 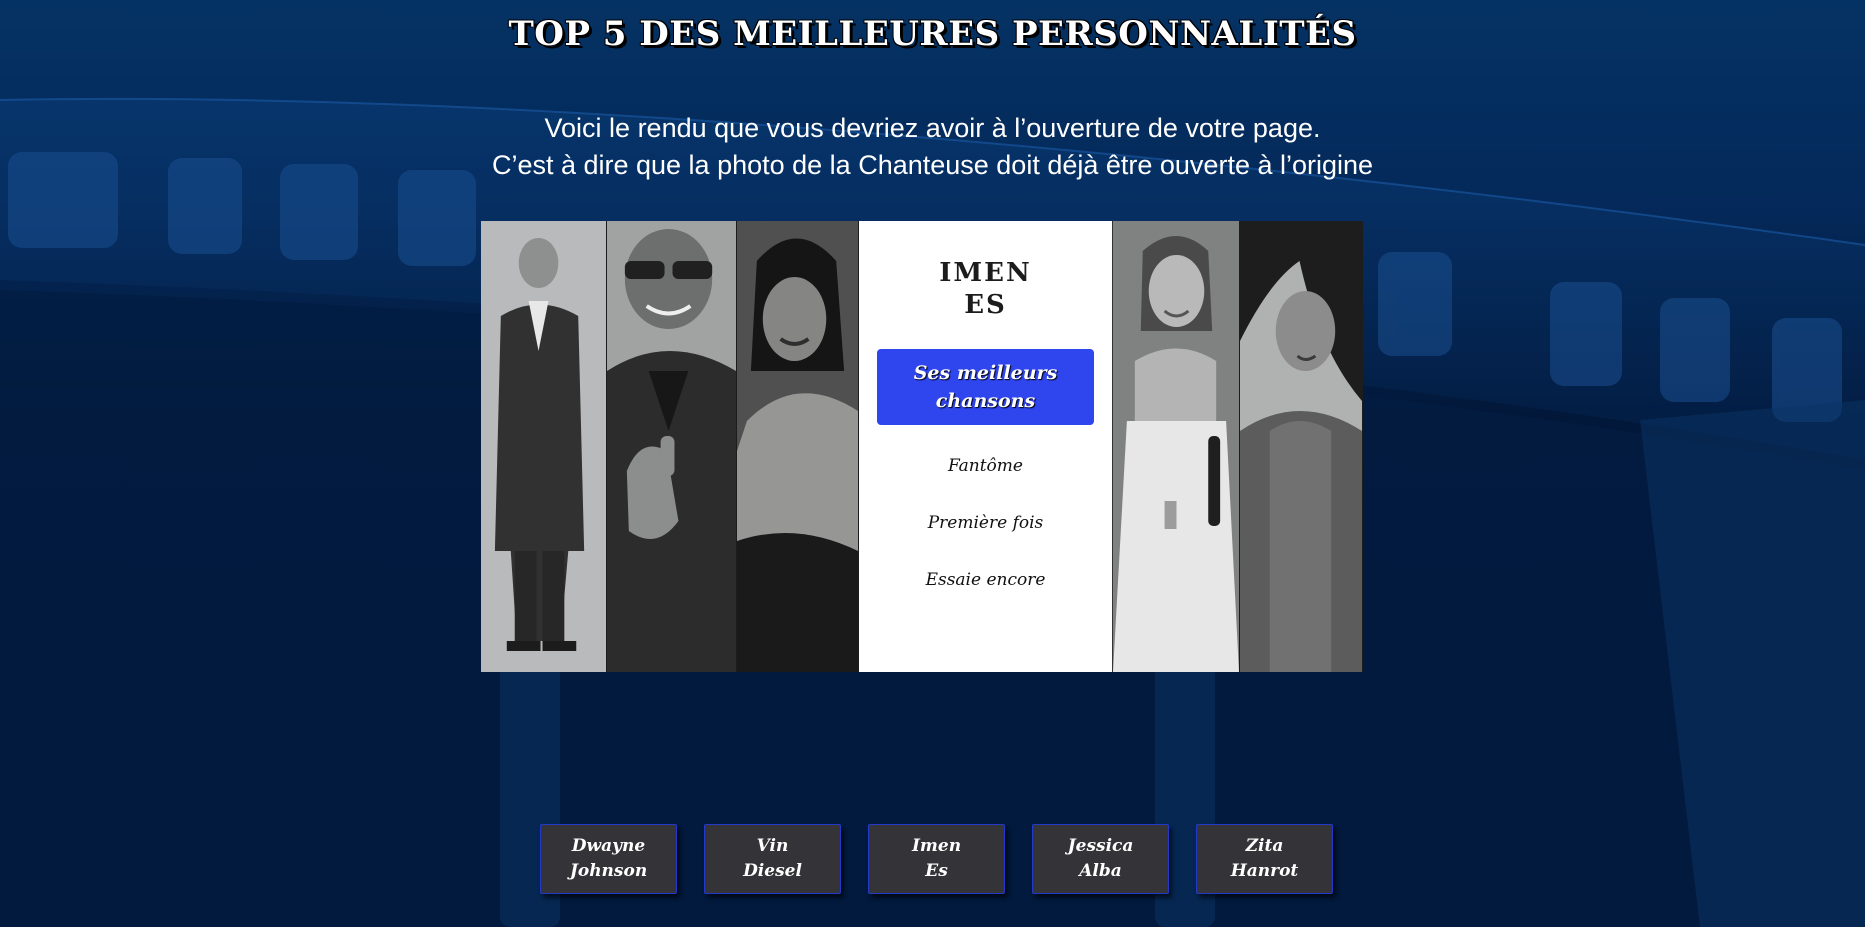 I want to click on open-panel-name-line-2: ES, so click(x=985, y=305).